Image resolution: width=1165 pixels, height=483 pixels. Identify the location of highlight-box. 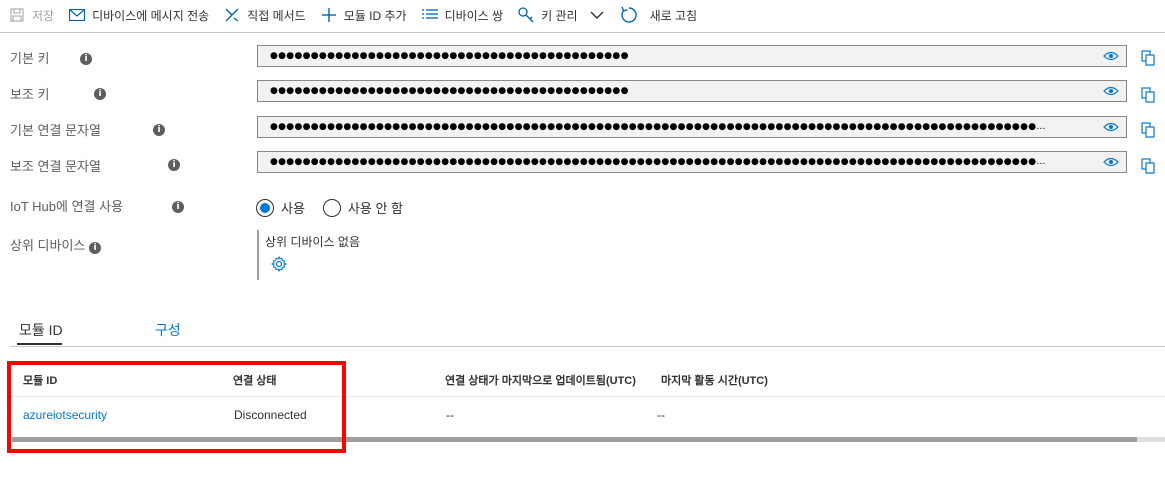
(176, 407).